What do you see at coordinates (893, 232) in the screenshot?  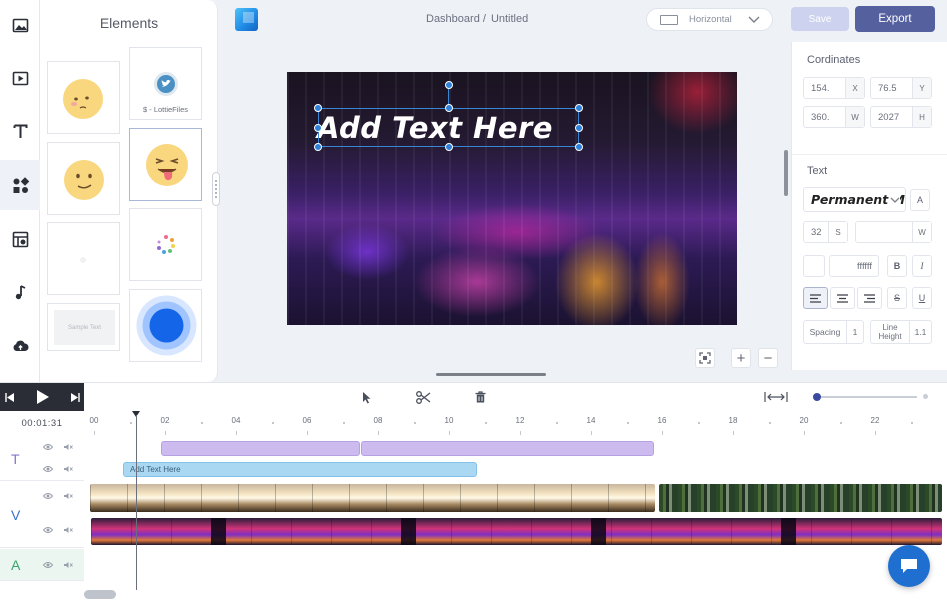 I see `font-weight-field: W` at bounding box center [893, 232].